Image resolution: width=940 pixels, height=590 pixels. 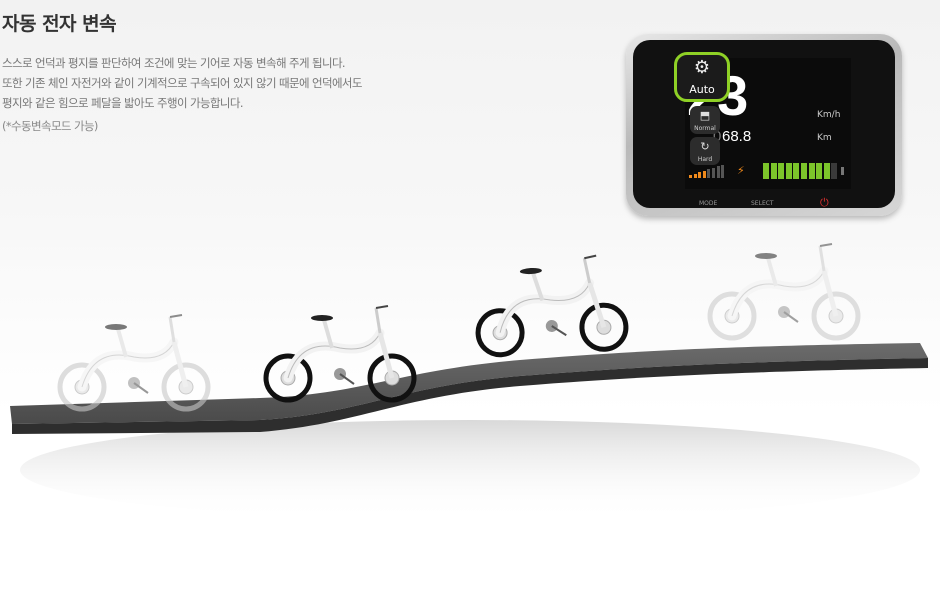 I want to click on battery-tip, so click(x=842, y=171).